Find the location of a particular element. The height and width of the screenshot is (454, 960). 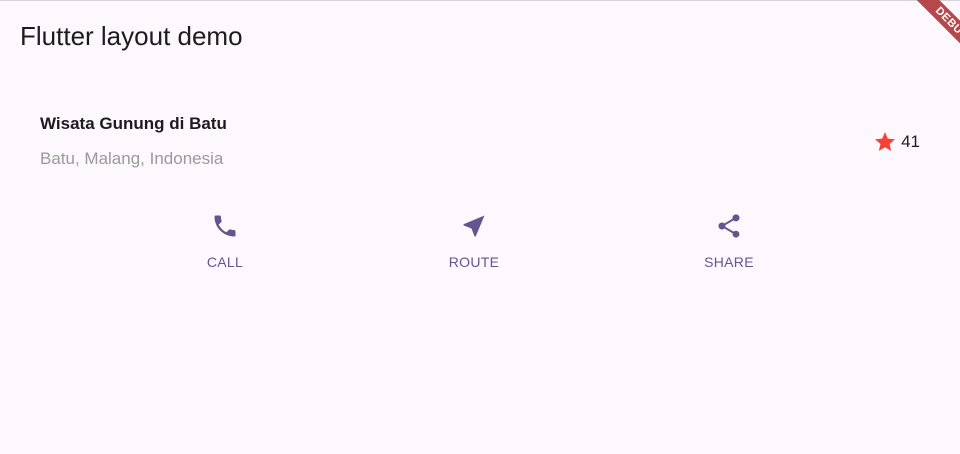

debug-banner: DEBUG is located at coordinates (924, 36).